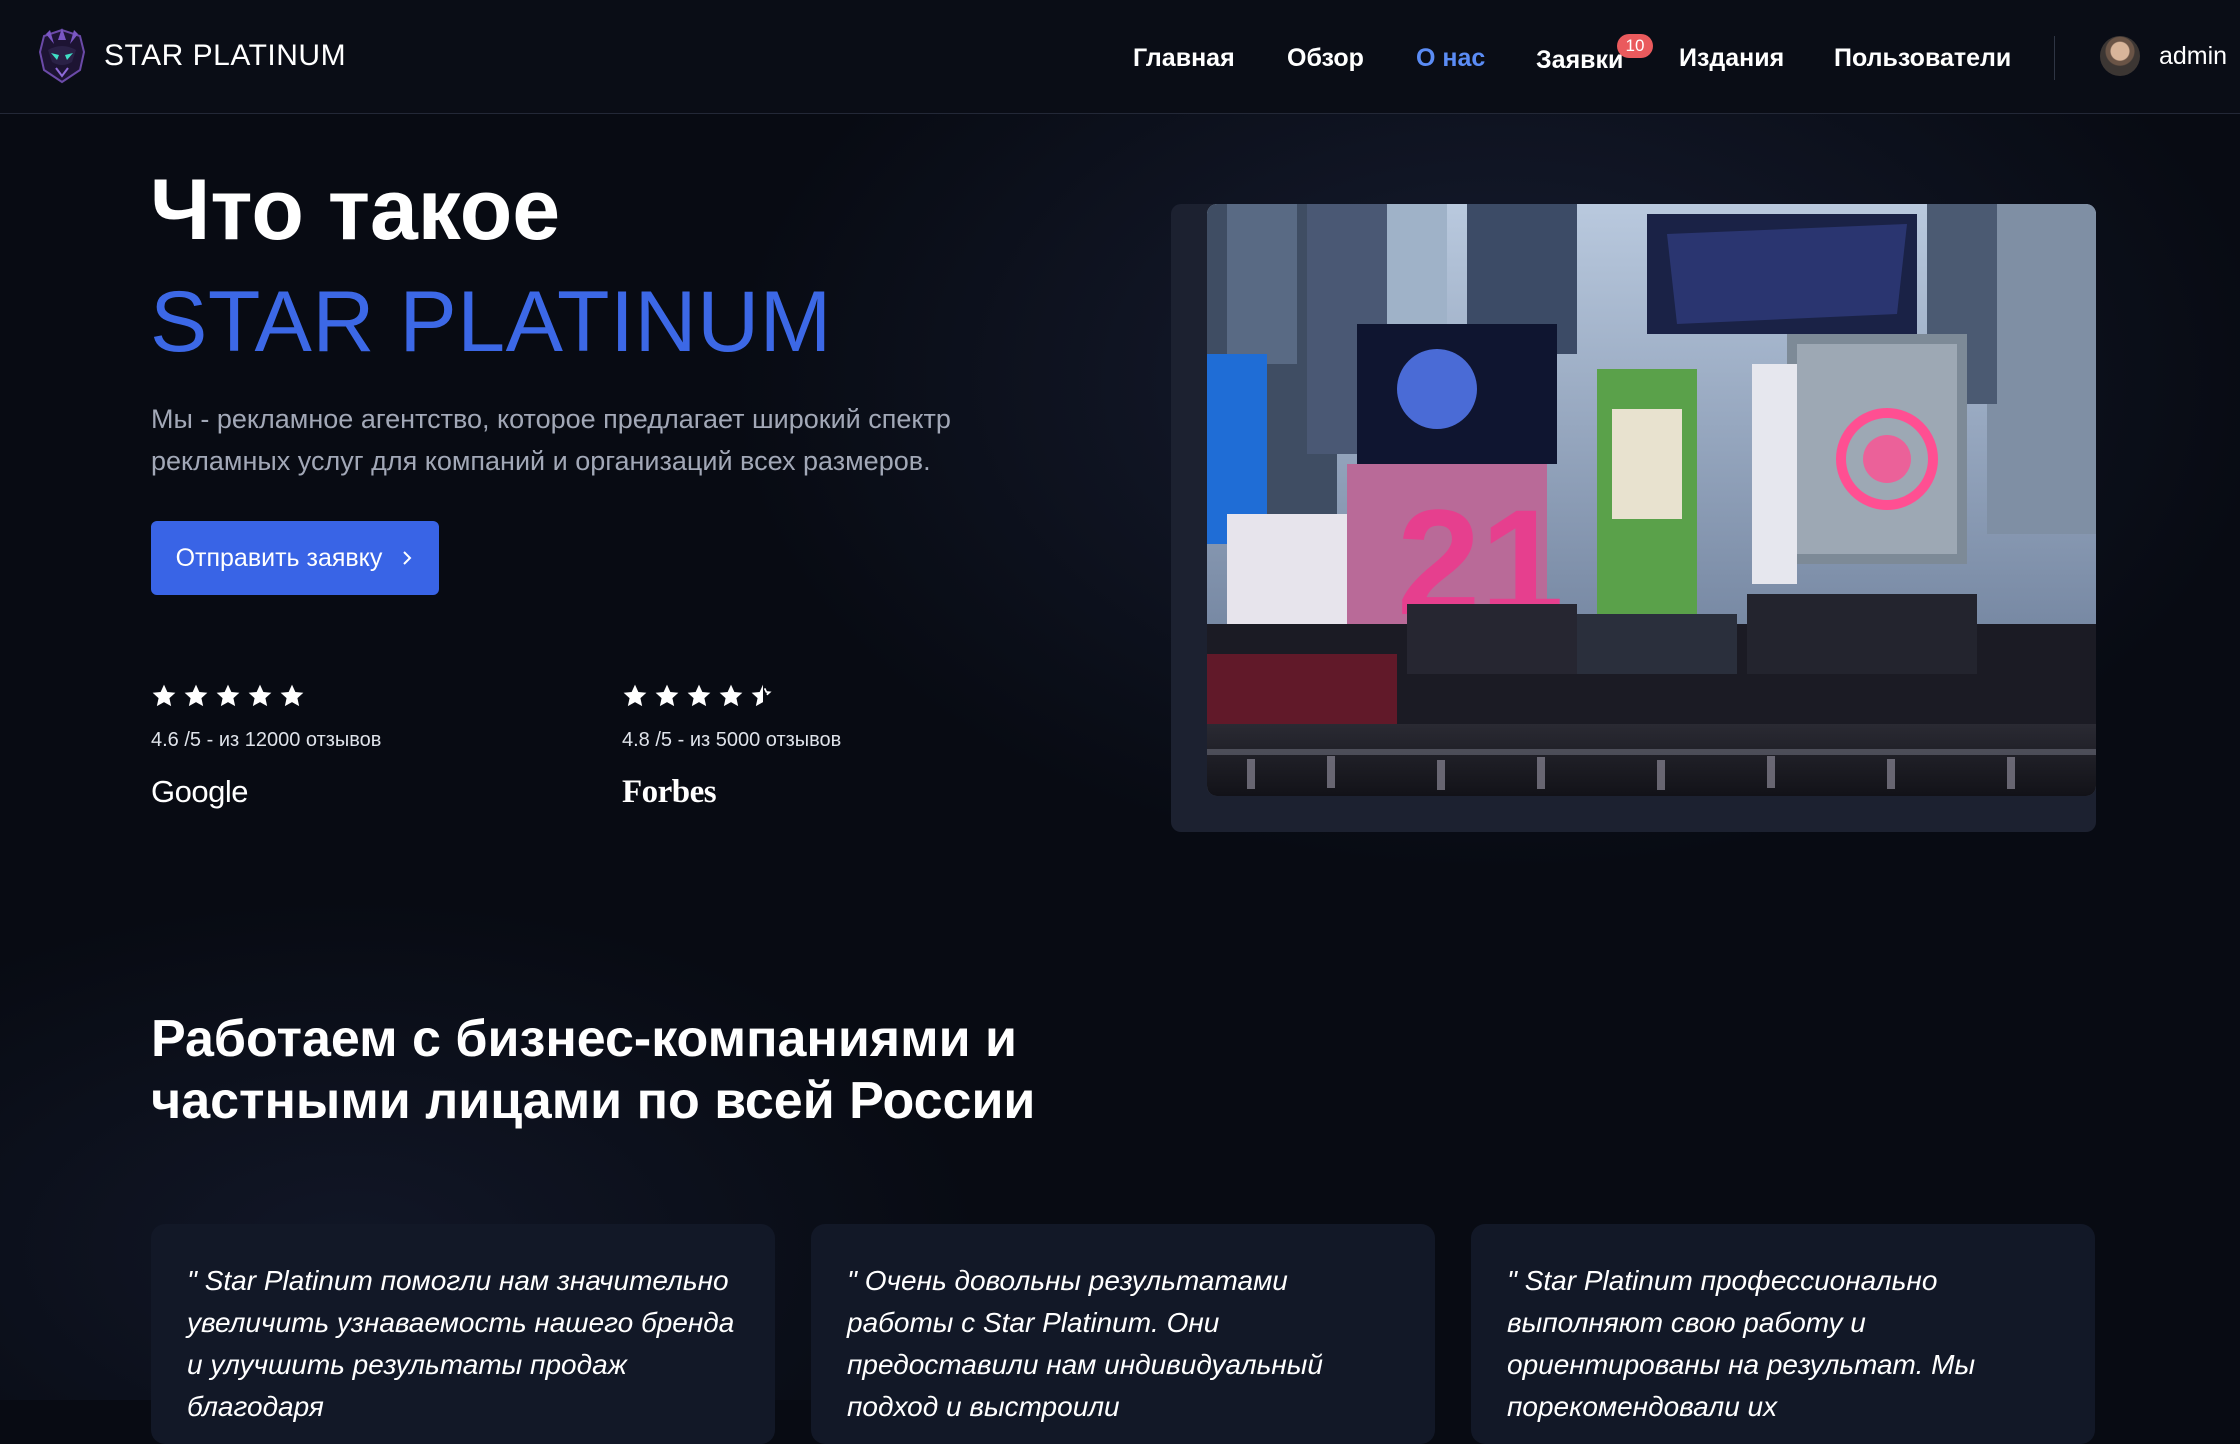  I want to click on rating-forbes: 4.8 /5 - из 5000 отзывов Forbes, so click(731, 747).